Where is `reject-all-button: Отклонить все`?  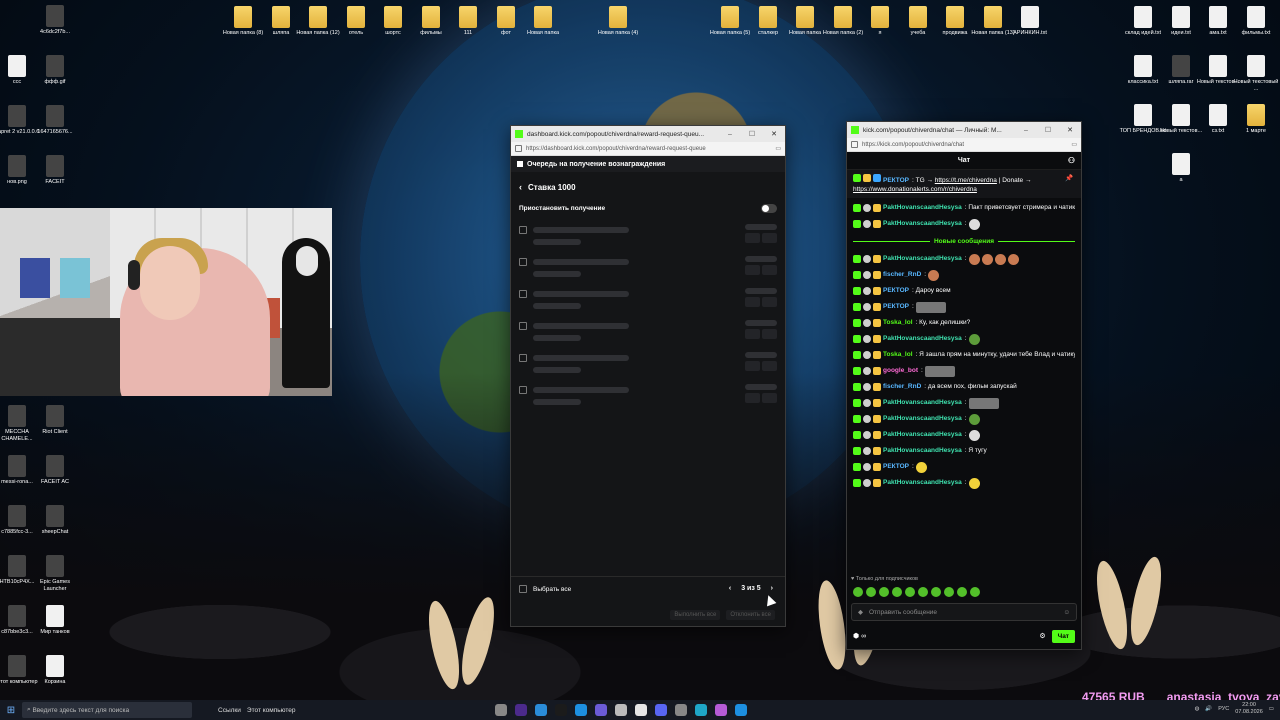 reject-all-button: Отклонить все is located at coordinates (750, 615).